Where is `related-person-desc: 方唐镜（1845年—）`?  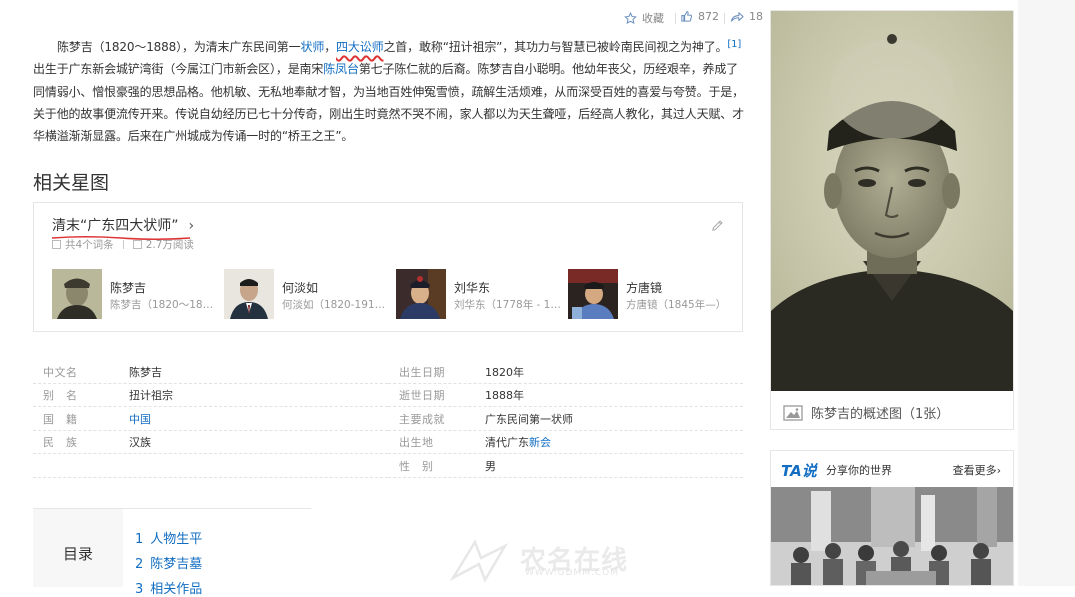 related-person-desc: 方唐镜（1845年—） is located at coordinates (676, 305).